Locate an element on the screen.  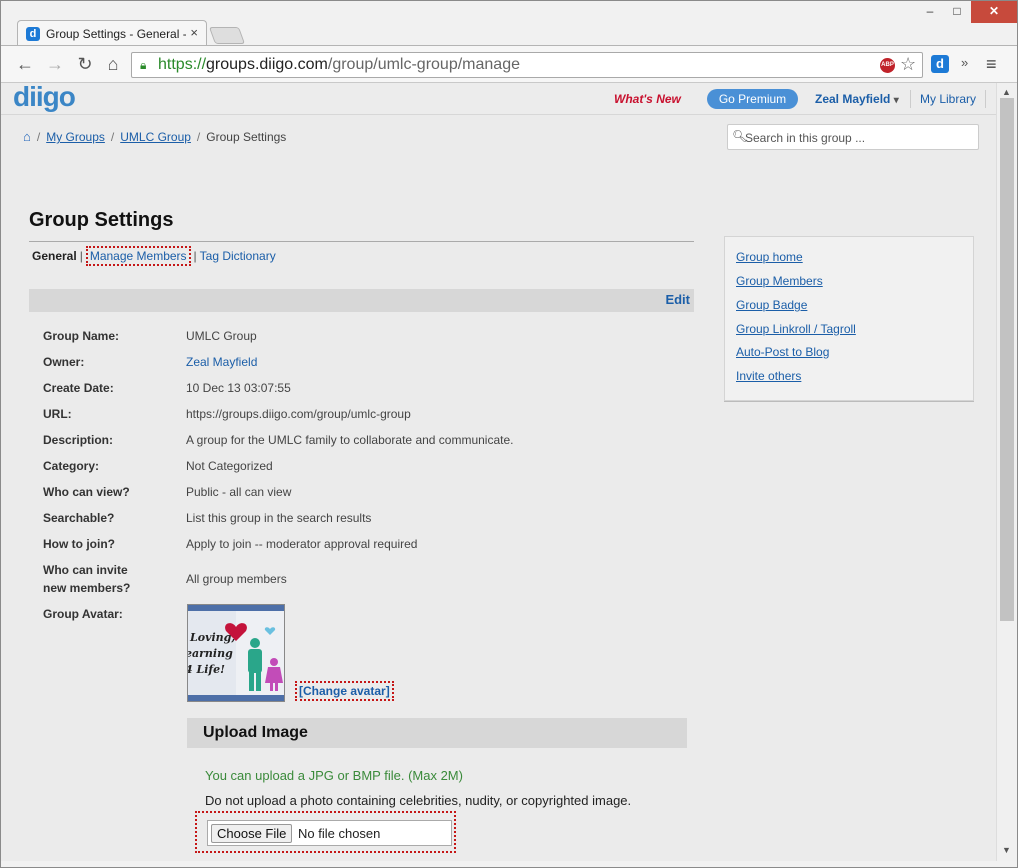
new-tab-button is located at coordinates (227, 35).